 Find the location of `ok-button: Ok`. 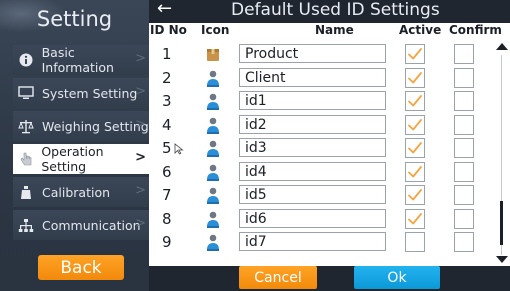

ok-button: Ok is located at coordinates (397, 277).